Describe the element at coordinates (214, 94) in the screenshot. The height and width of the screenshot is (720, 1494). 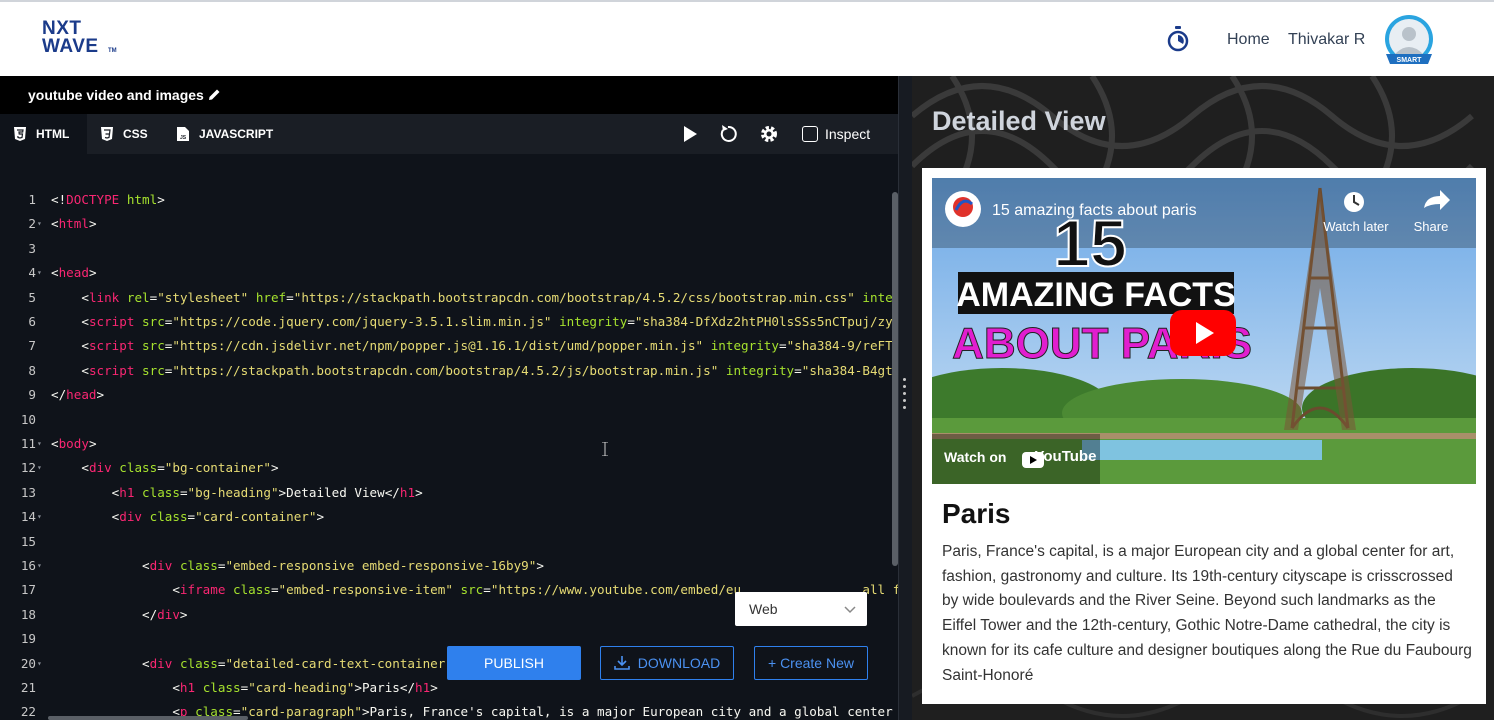
I see `pencil-icon` at that location.